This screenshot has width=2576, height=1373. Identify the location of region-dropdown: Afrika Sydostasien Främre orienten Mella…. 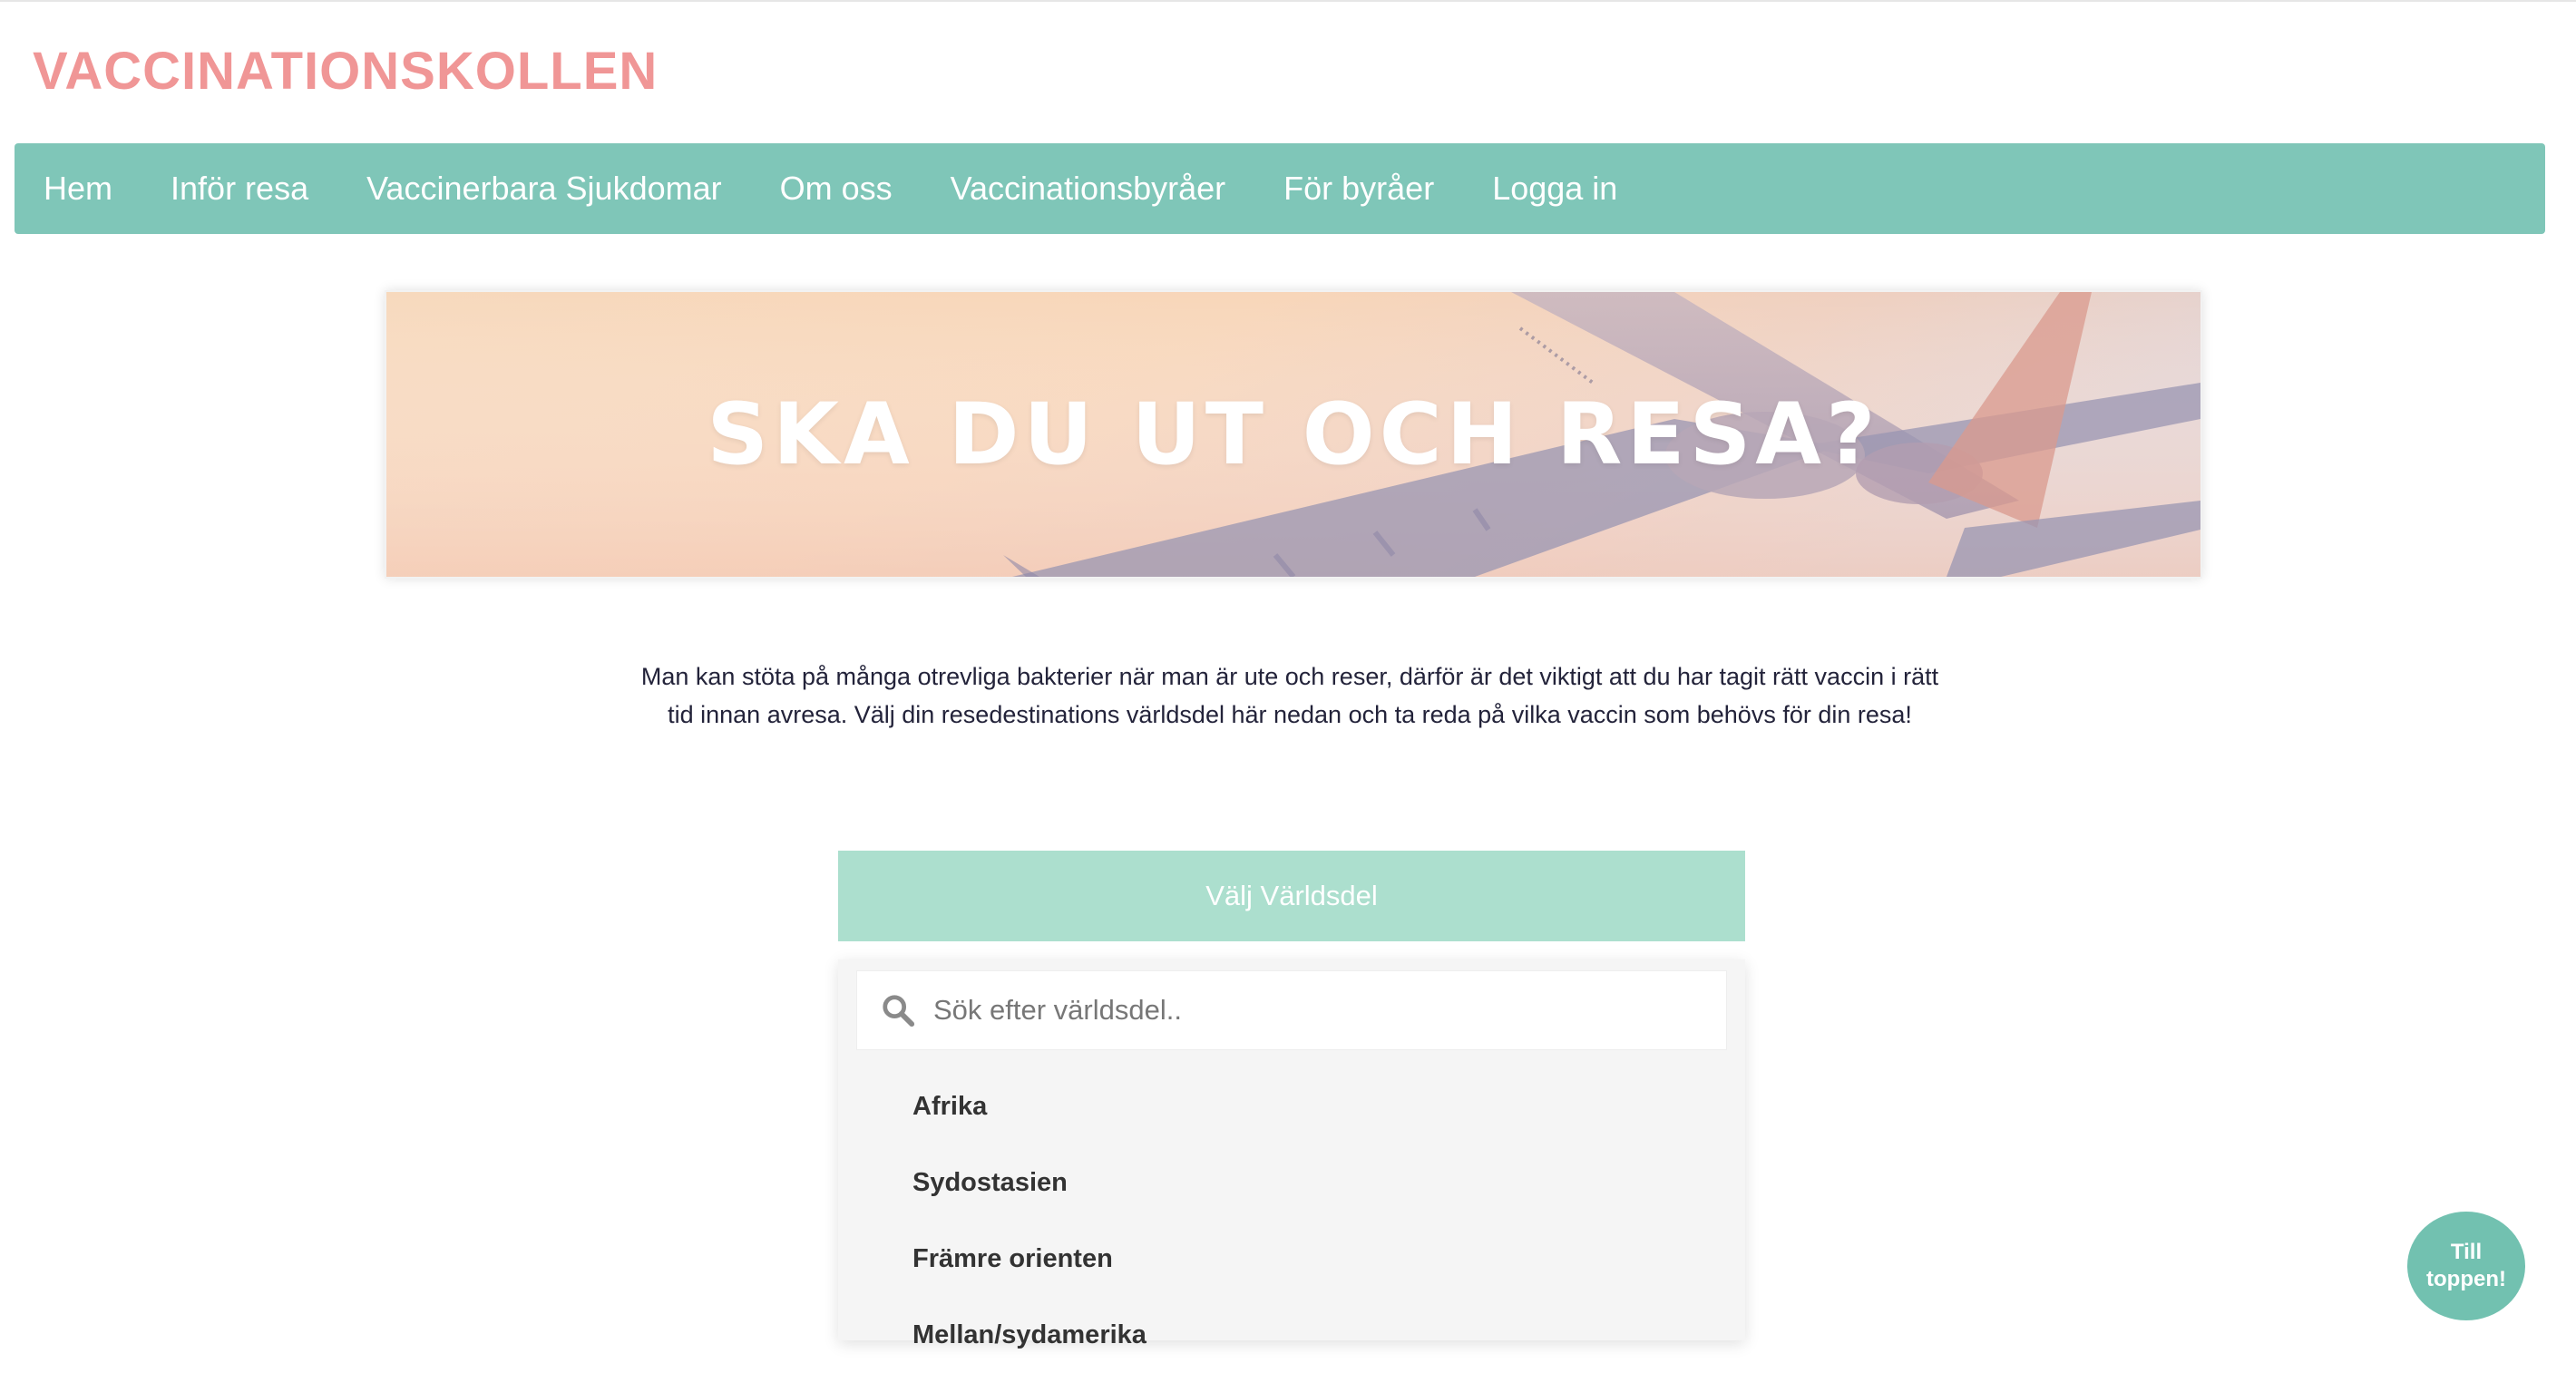
(1291, 1154).